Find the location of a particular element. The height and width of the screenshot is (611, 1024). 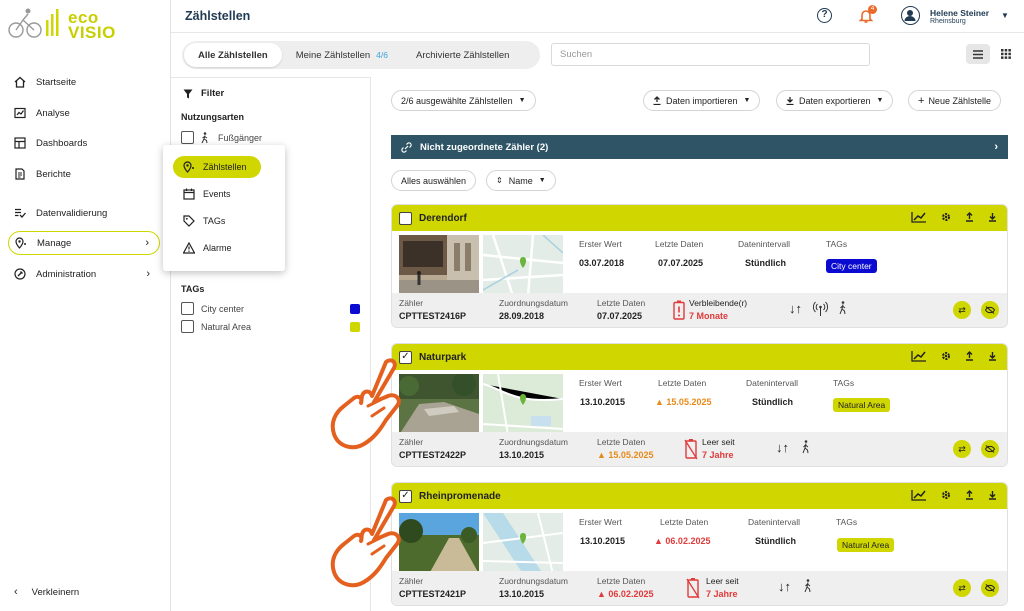

grid-view-button is located at coordinates (1006, 54).